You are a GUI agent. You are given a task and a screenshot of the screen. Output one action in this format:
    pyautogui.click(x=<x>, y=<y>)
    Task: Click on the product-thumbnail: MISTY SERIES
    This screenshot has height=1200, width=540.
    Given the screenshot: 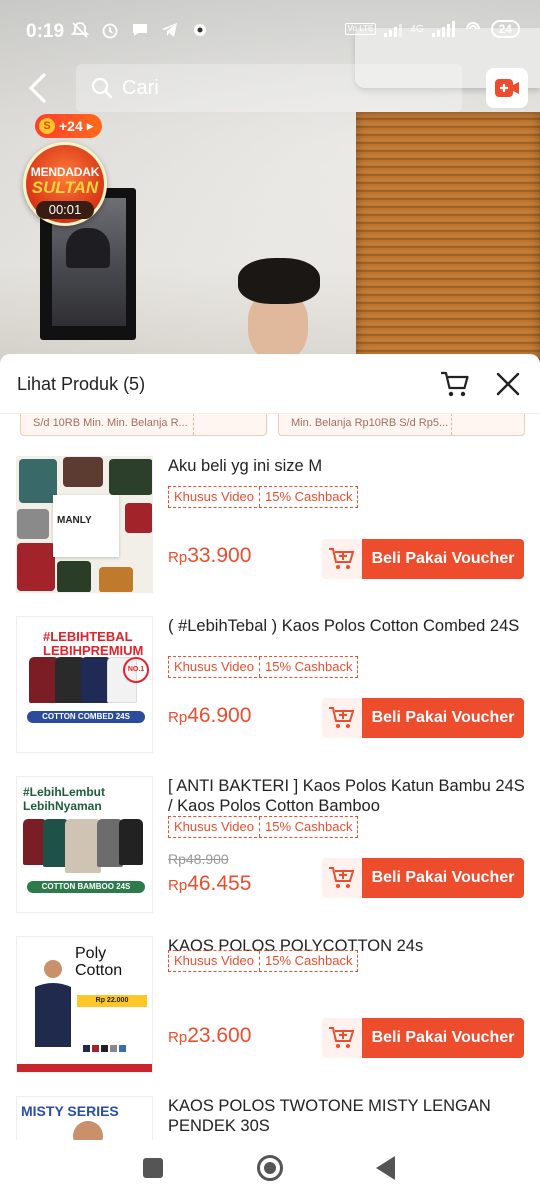 What is the action you would take?
    pyautogui.click(x=84, y=1118)
    